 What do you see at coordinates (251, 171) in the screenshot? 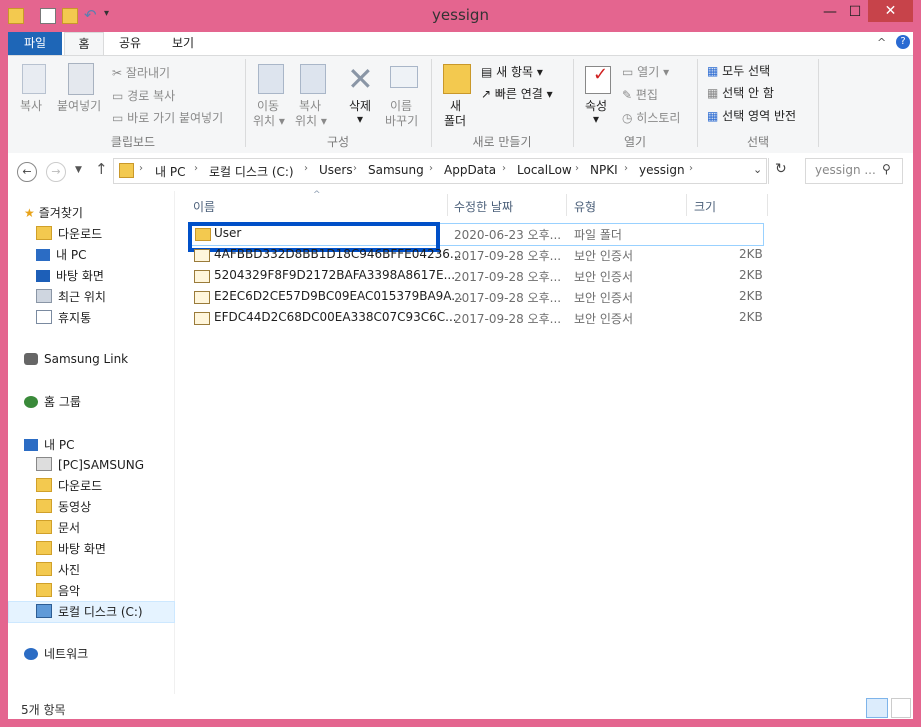
I see `breadcrumb-local-disk: 로컬 디스크 (C:)` at bounding box center [251, 171].